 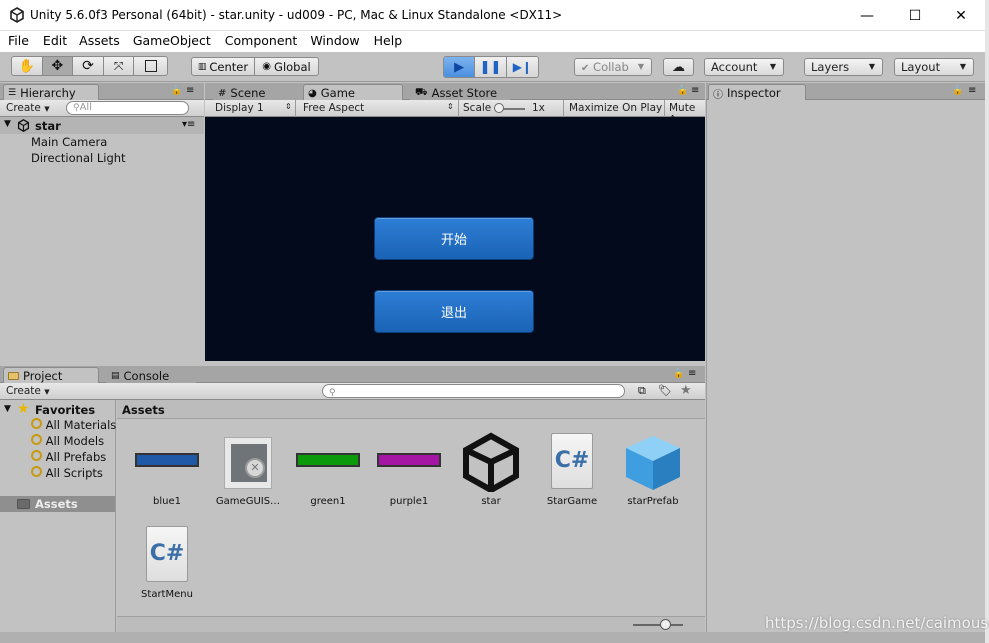 I want to click on breadcrumb-assets: Assets, so click(x=143, y=410).